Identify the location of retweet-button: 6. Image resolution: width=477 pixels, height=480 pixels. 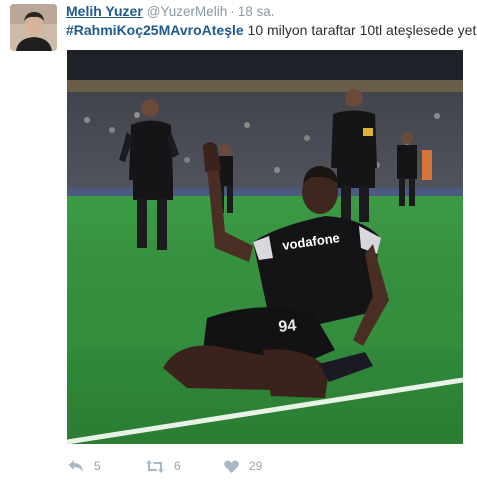
(185, 466).